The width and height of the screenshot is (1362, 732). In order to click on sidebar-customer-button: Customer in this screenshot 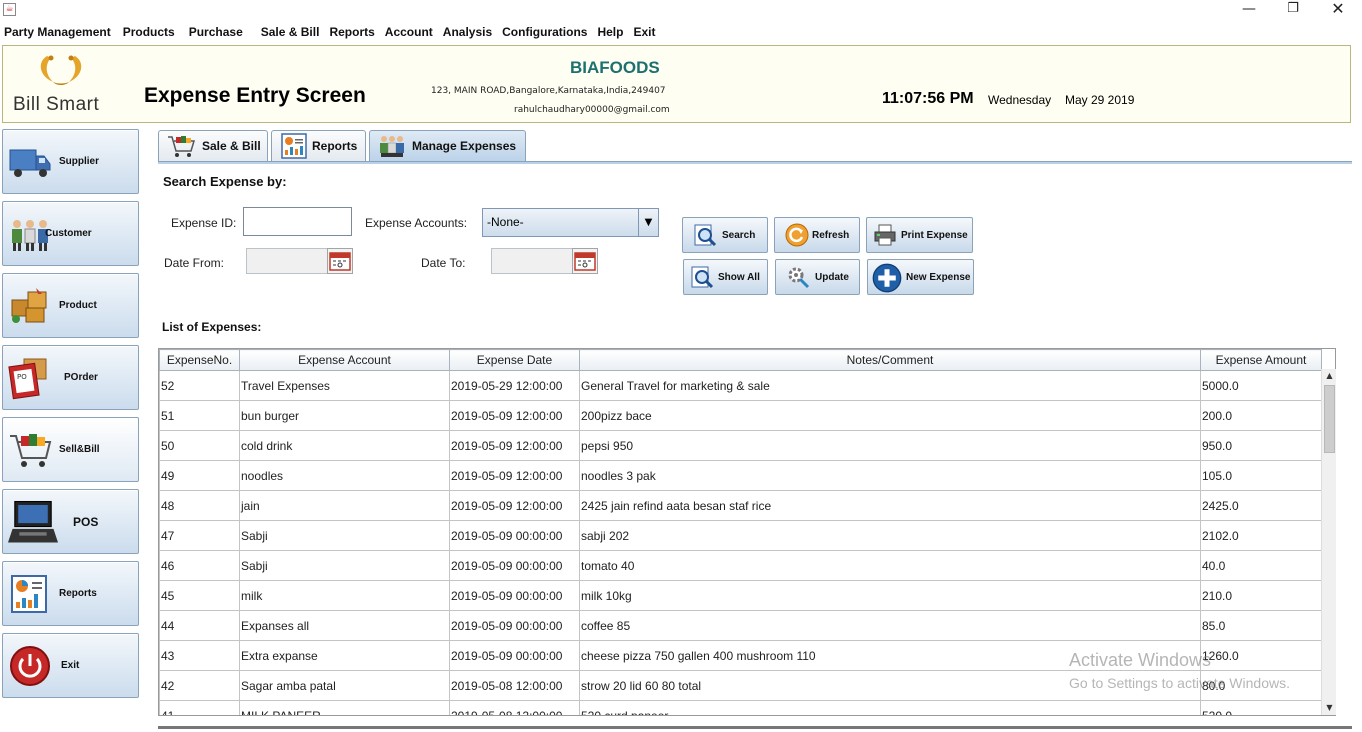, I will do `click(70, 233)`.